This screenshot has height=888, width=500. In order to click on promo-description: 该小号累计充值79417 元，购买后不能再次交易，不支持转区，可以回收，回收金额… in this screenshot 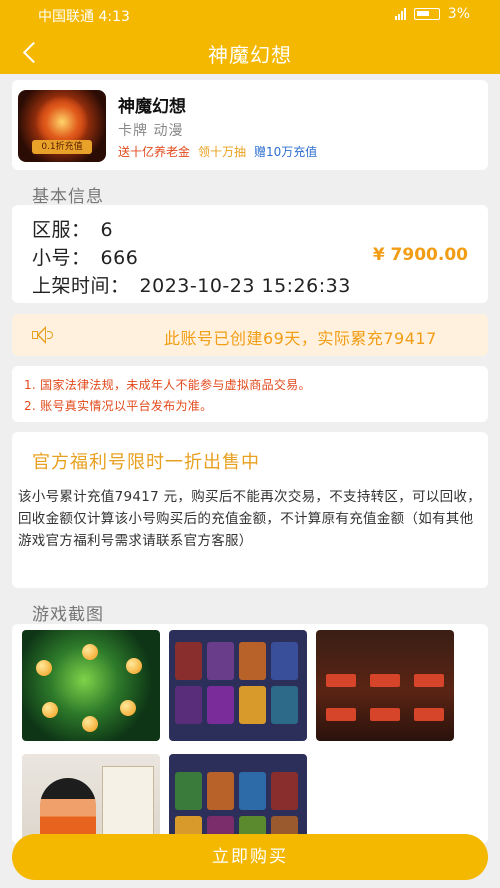, I will do `click(250, 519)`.